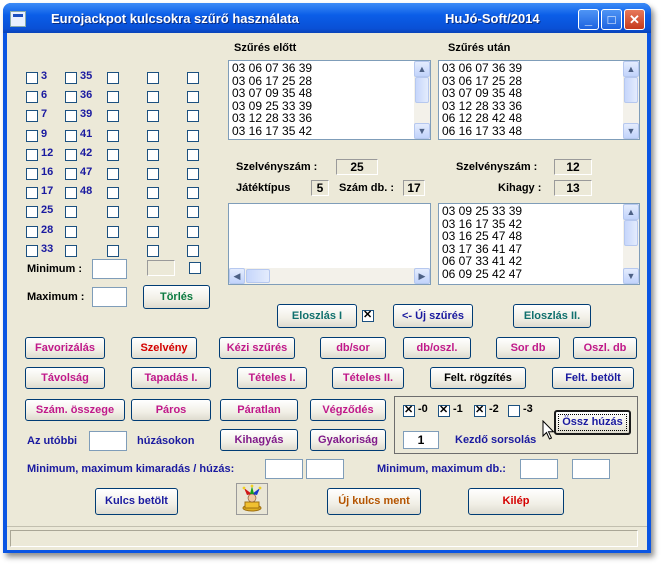 The height and width of the screenshot is (566, 661). What do you see at coordinates (348, 410) in the screenshot?
I see `vegzodes-button: Végződés` at bounding box center [348, 410].